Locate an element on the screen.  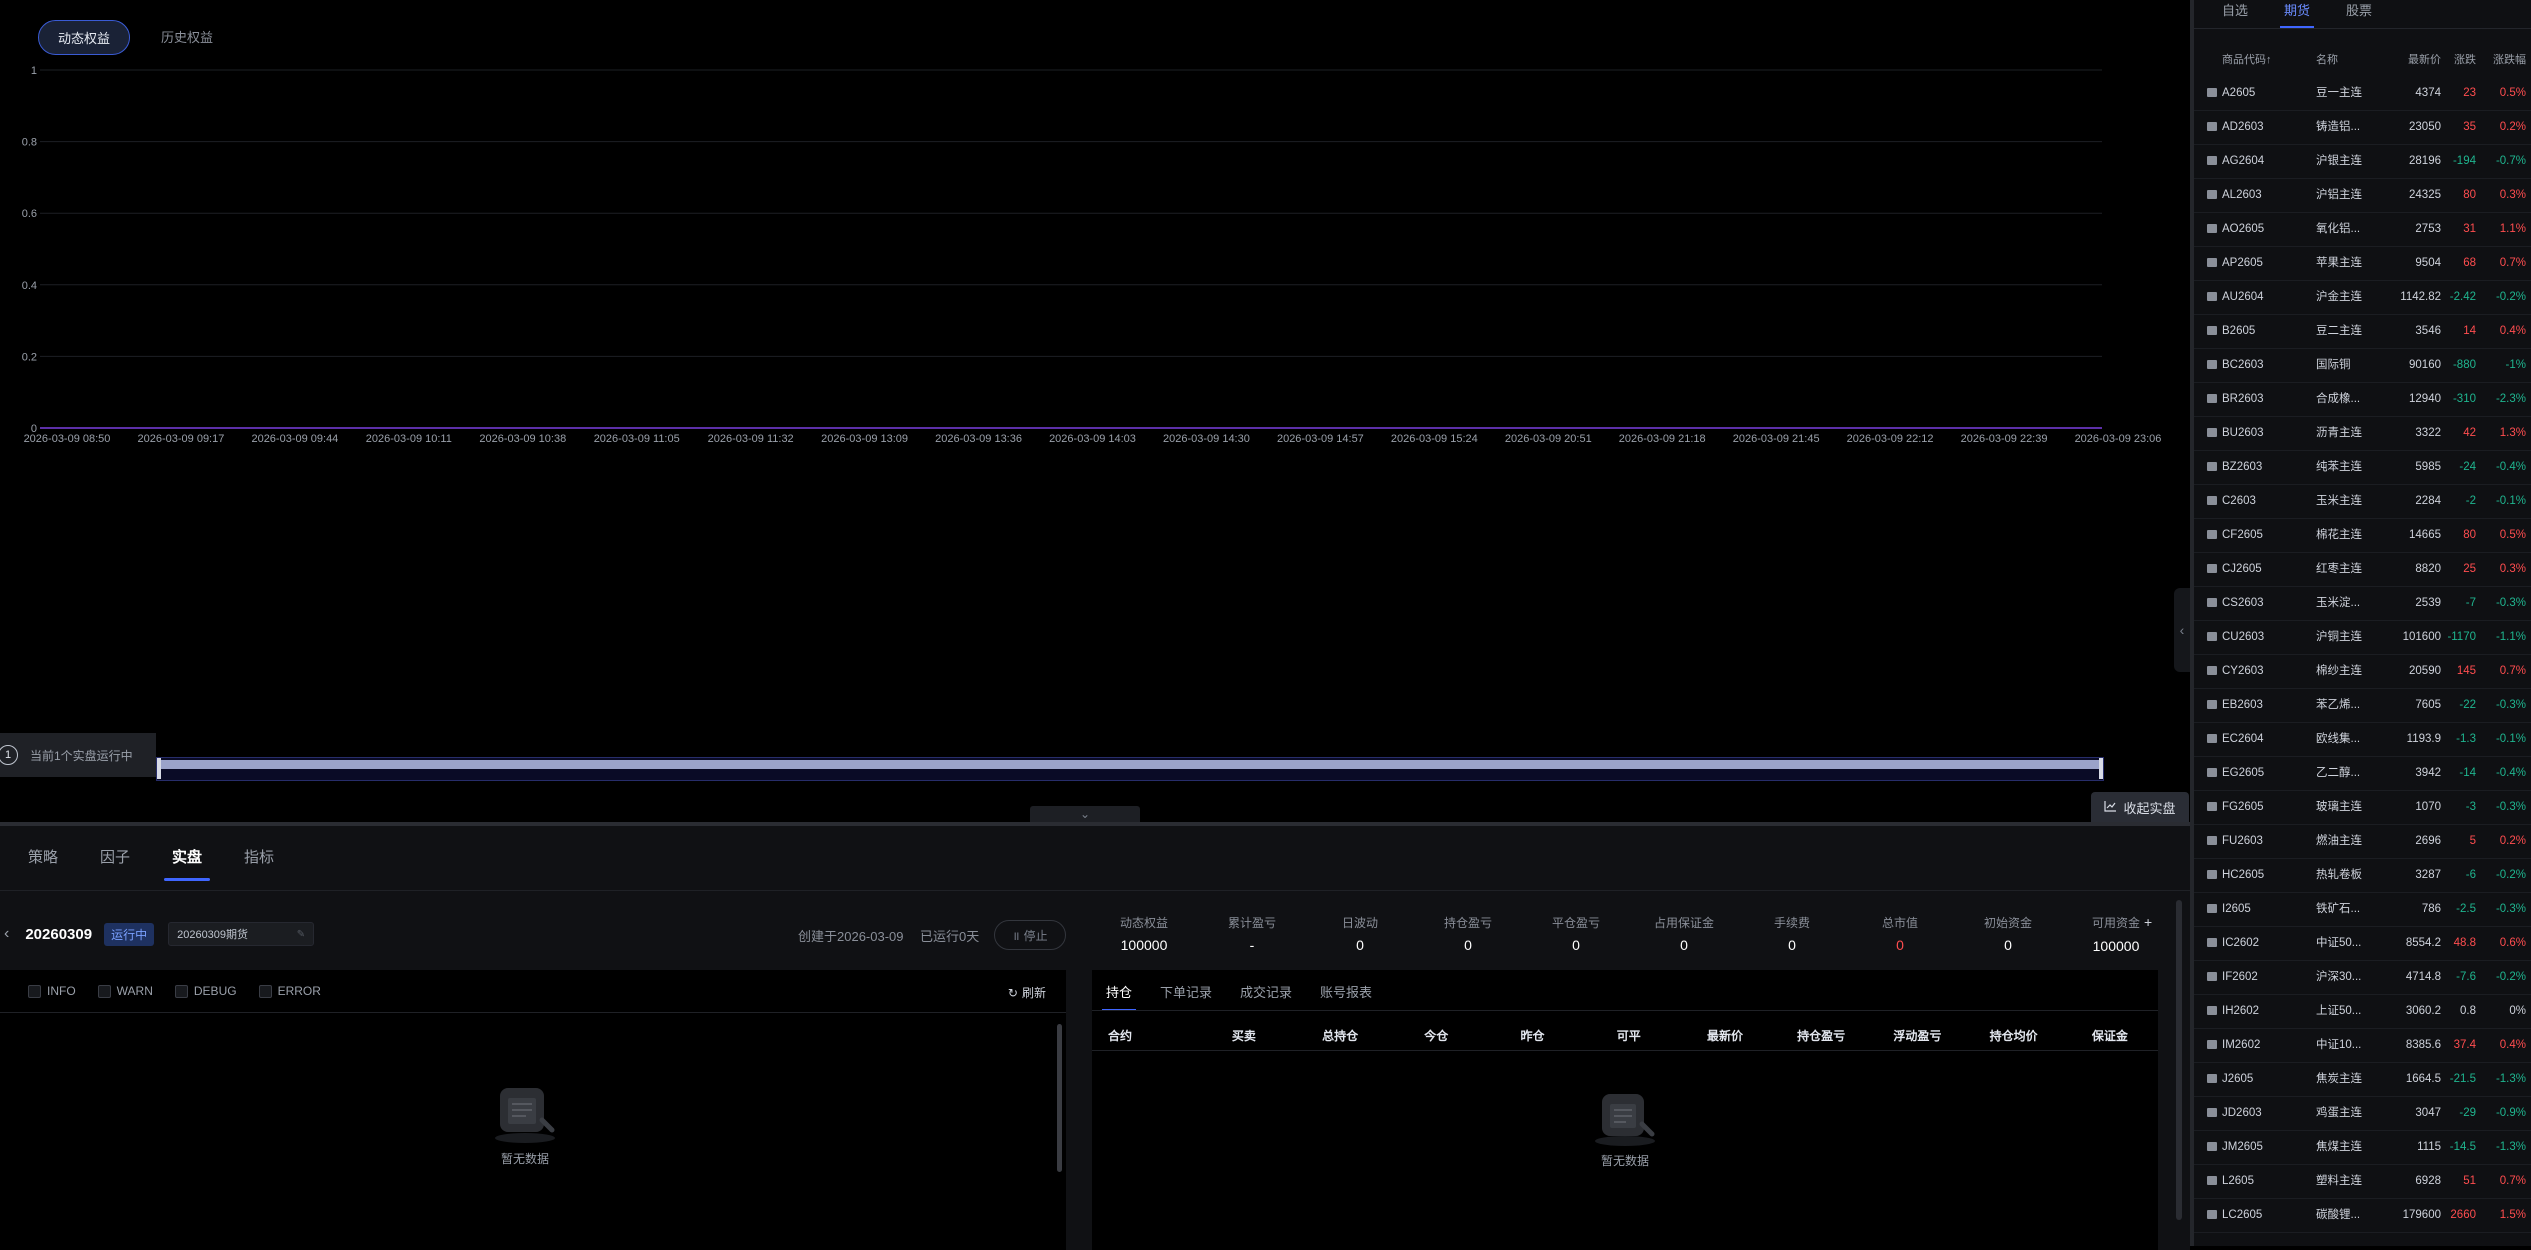
add-funds-icon: + is located at coordinates (2148, 922).